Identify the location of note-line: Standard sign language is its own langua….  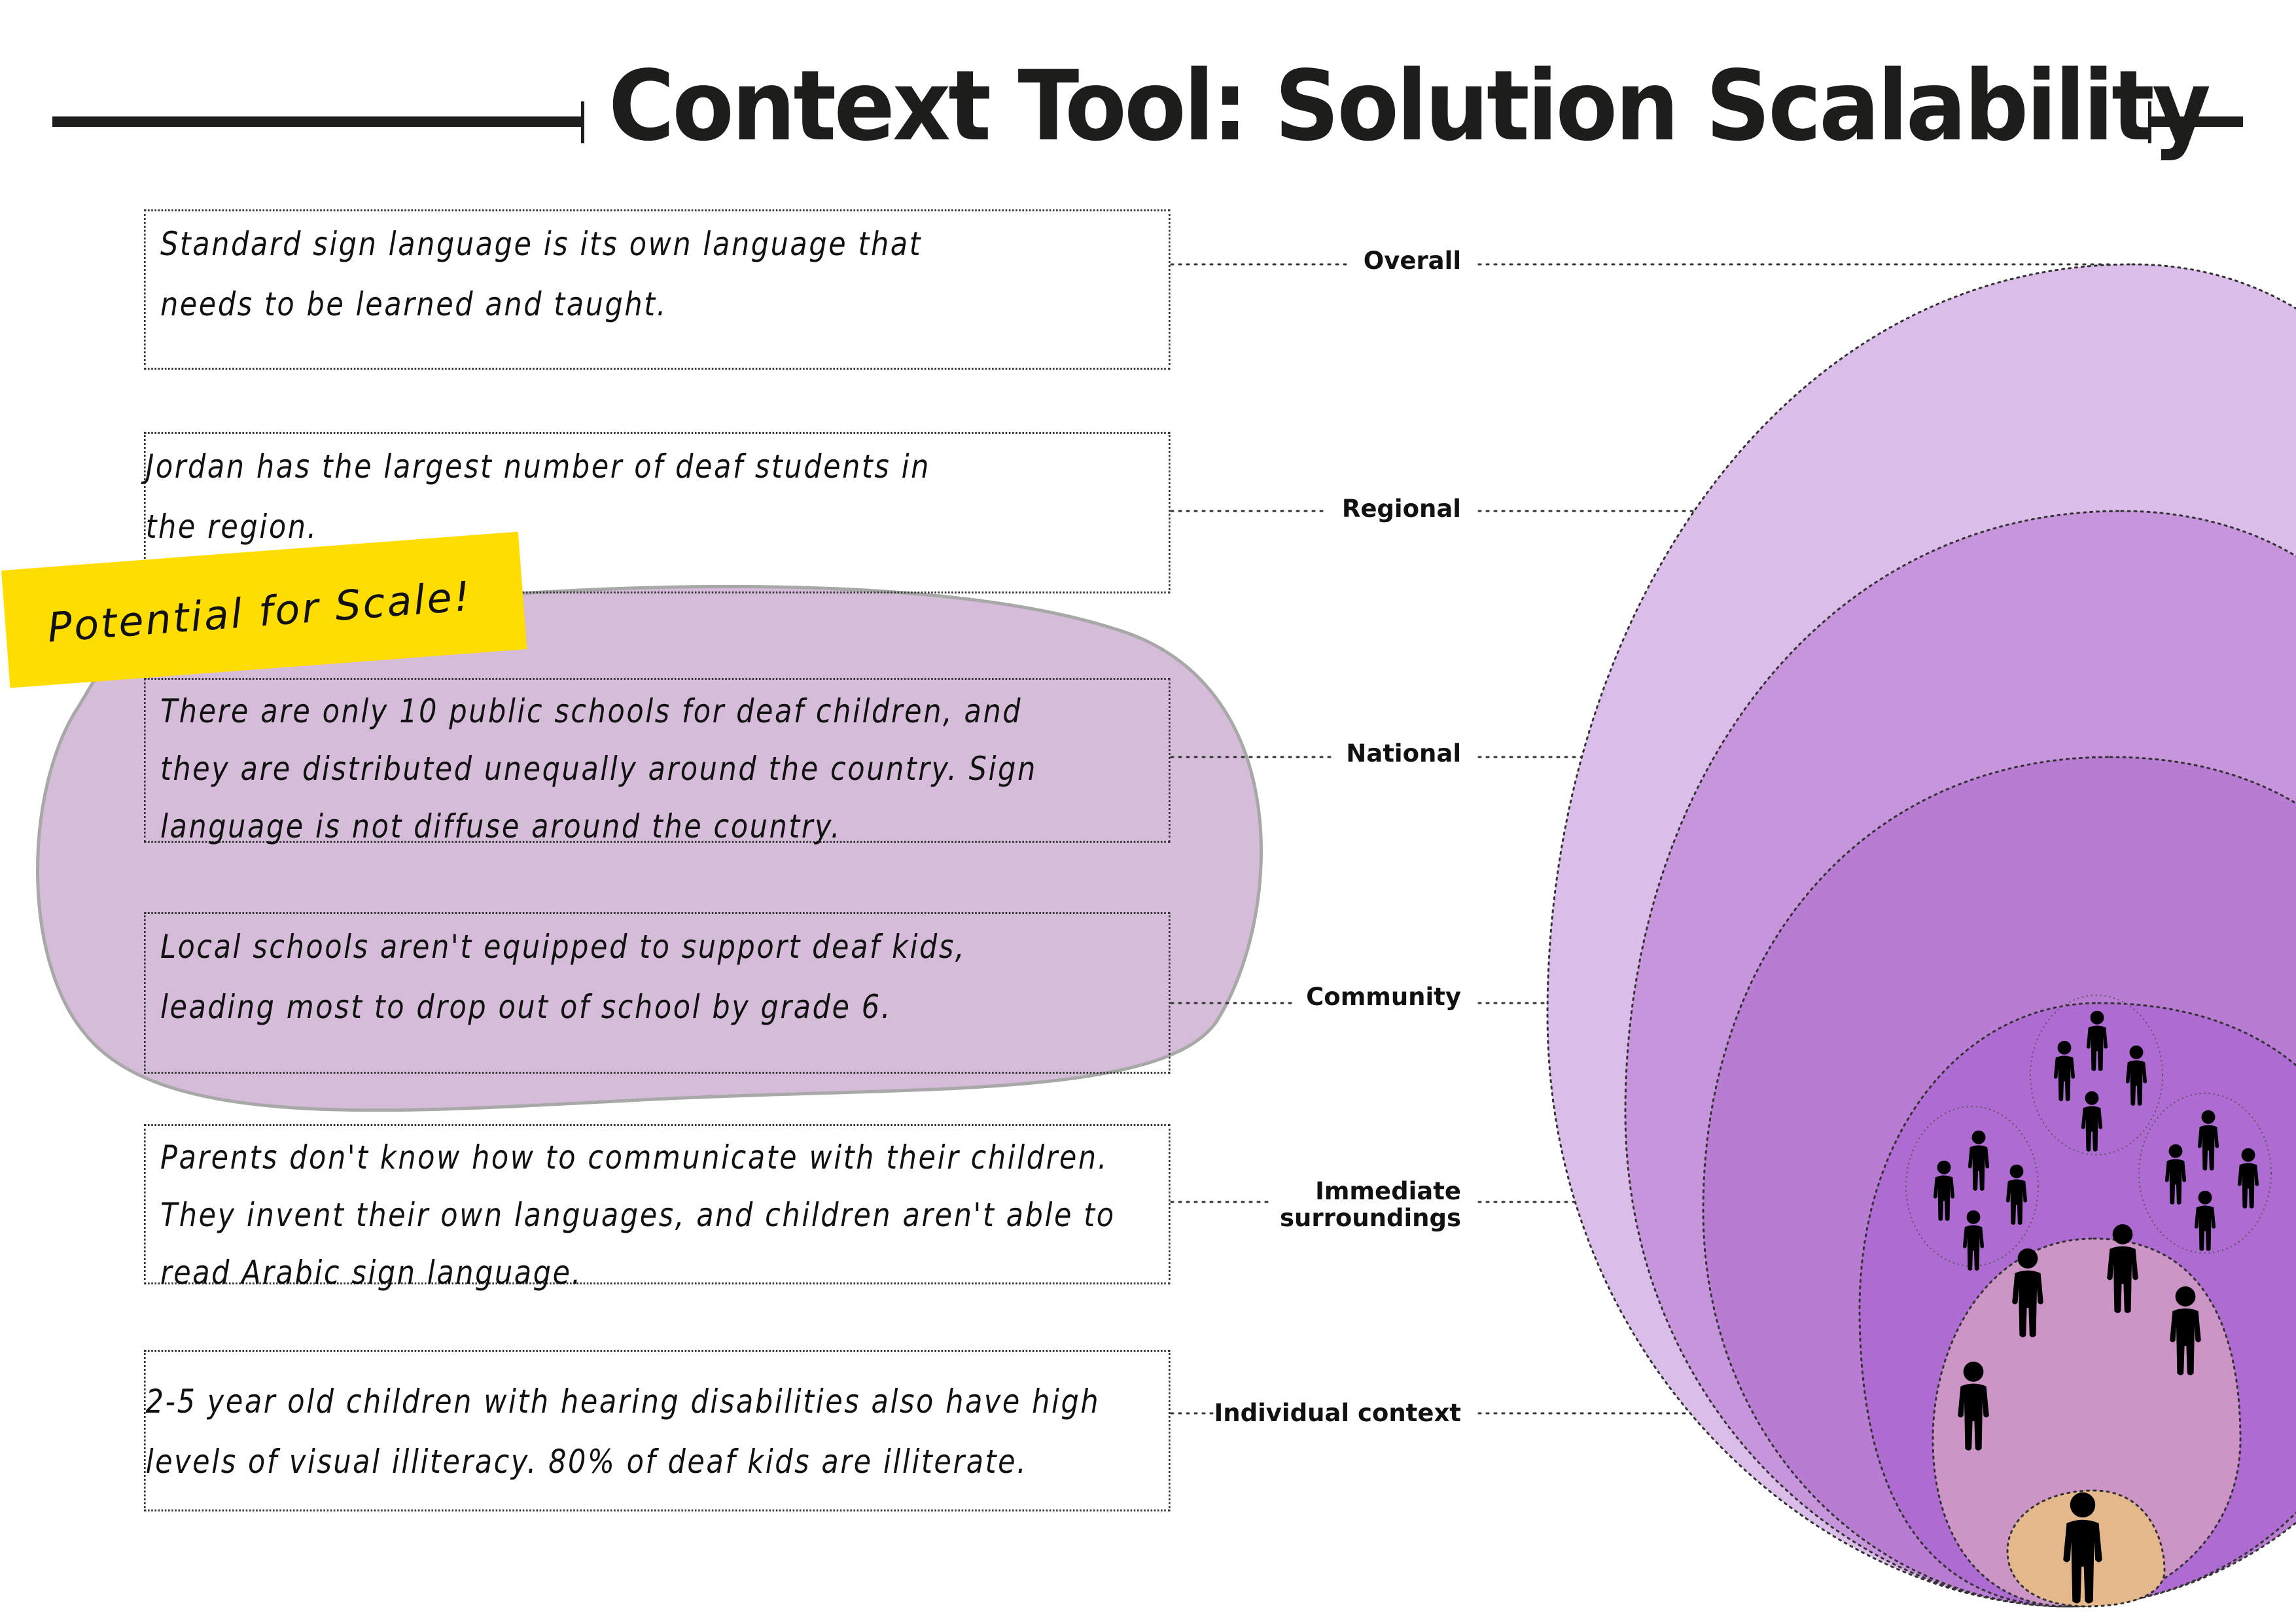
(541, 244).